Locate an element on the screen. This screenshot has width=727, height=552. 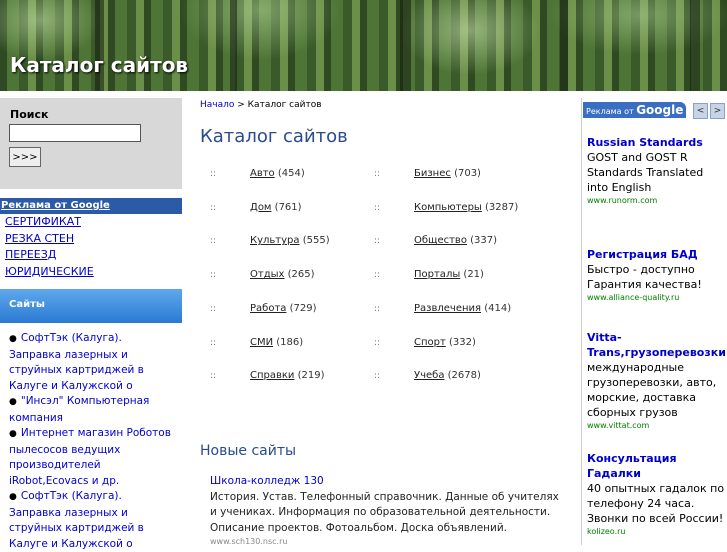
ad-url: www.alliance-quality.ru is located at coordinates (657, 297).